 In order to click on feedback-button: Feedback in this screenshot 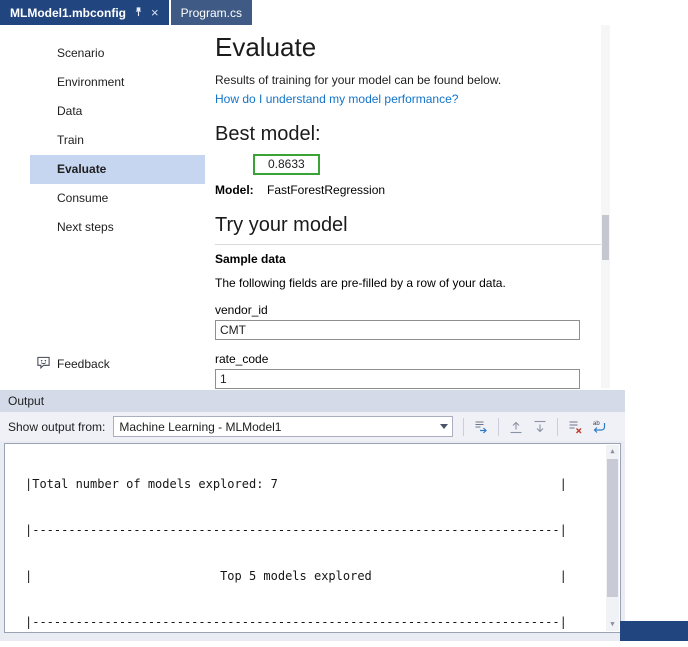, I will do `click(73, 364)`.